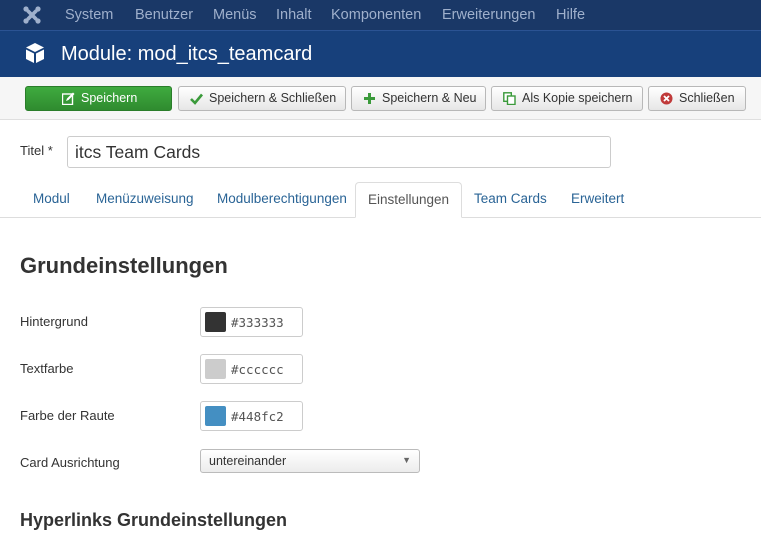  What do you see at coordinates (380, 53) in the screenshot?
I see `page-header: Module: mod_itcs_teamcard` at bounding box center [380, 53].